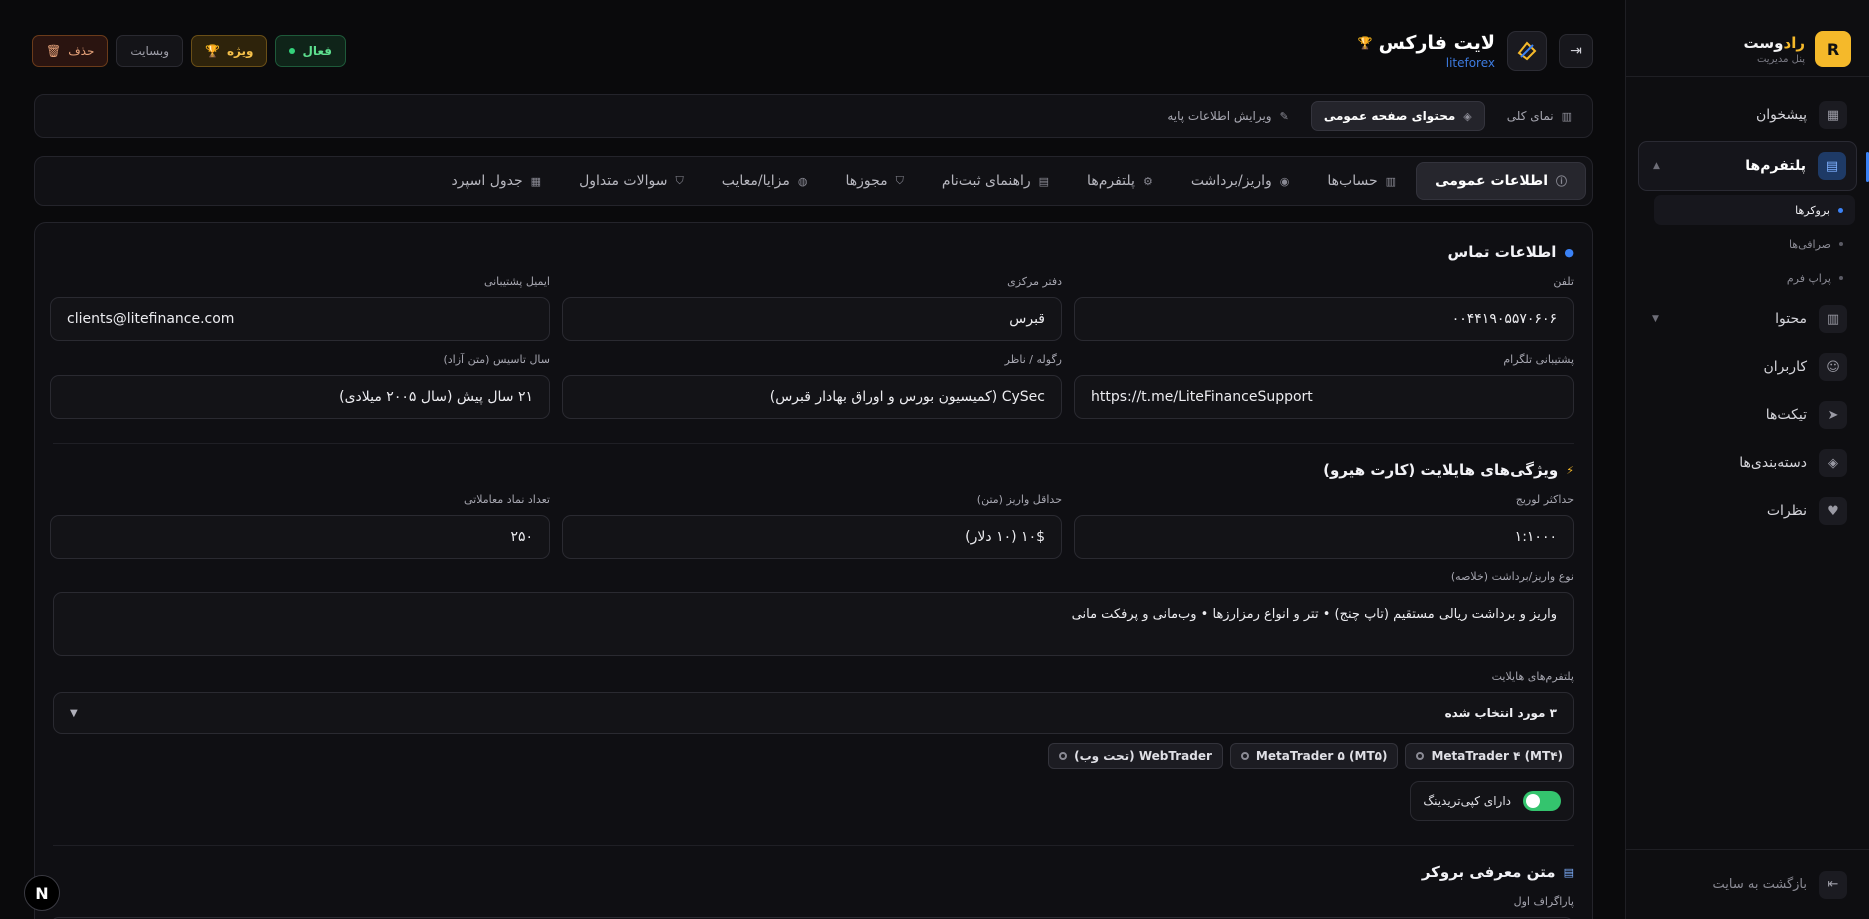 The width and height of the screenshot is (1869, 919). What do you see at coordinates (1570, 470) in the screenshot?
I see `lightning-icon: ⚡` at bounding box center [1570, 470].